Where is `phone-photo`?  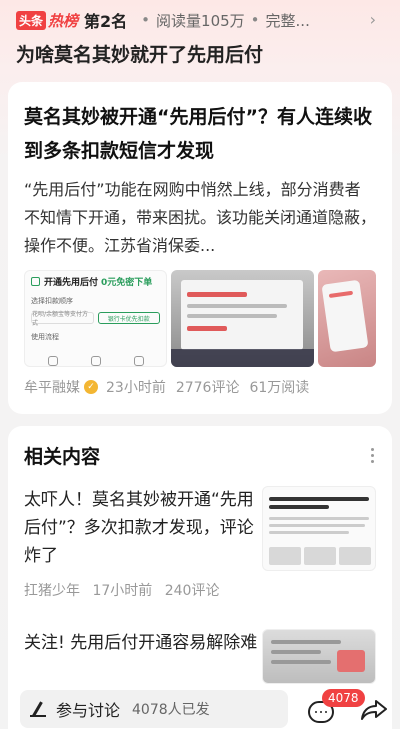 phone-photo is located at coordinates (345, 316).